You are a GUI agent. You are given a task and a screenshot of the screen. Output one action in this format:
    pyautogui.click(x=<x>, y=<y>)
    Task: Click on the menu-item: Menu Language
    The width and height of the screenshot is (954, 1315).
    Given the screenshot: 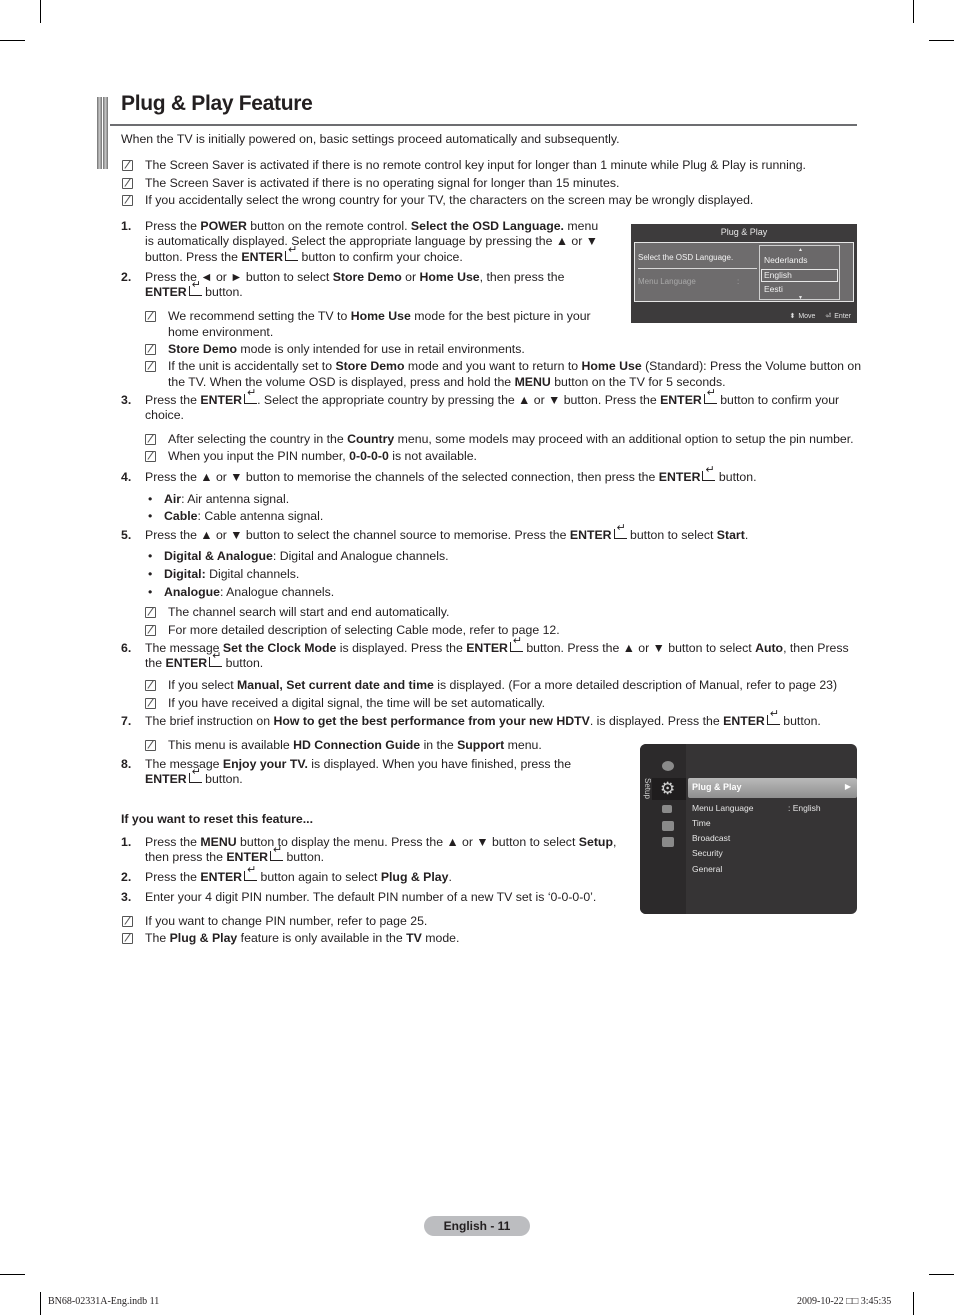 What is the action you would take?
    pyautogui.click(x=722, y=808)
    